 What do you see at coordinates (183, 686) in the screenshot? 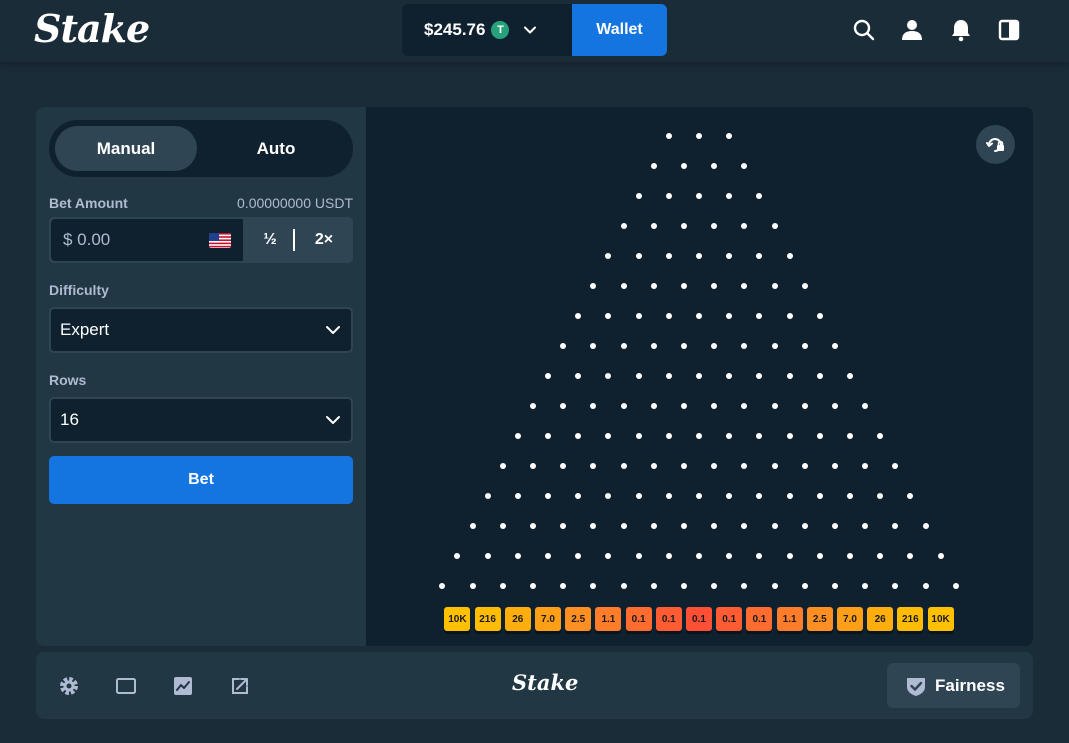
I see `stats-icon` at bounding box center [183, 686].